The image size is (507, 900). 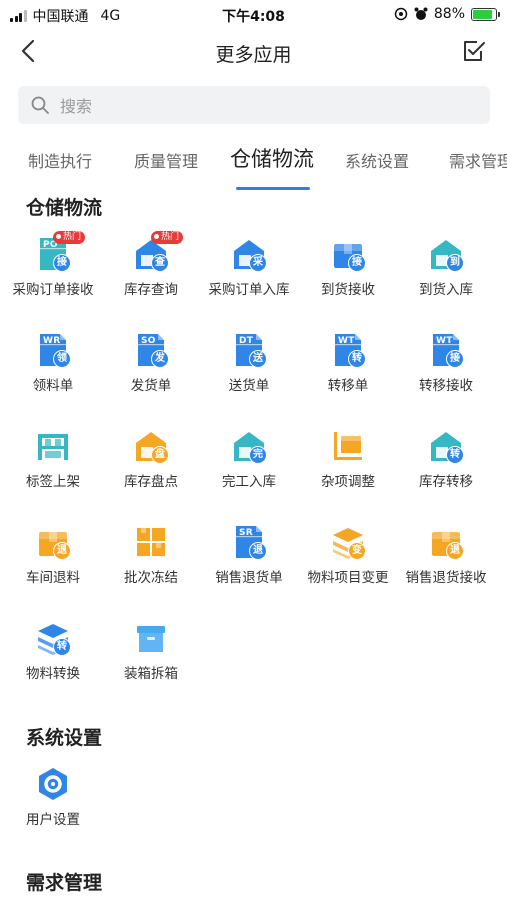 I want to click on material-conversion-icon: 转, so click(x=53, y=638).